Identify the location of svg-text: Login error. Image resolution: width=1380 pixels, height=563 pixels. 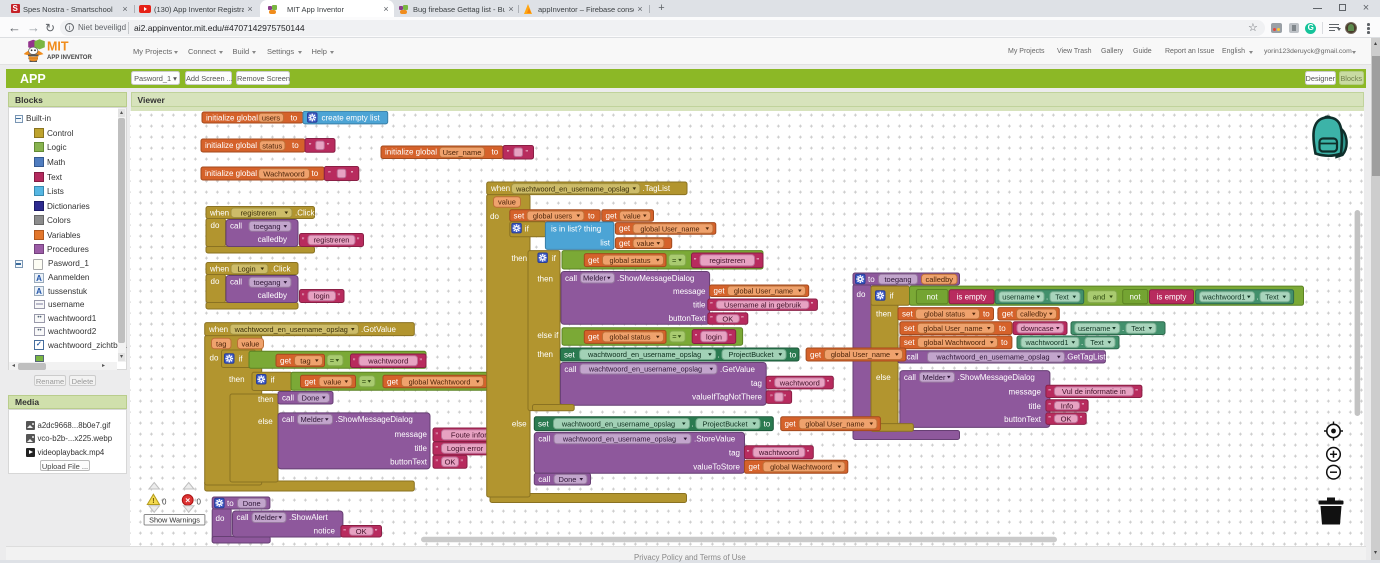
(465, 448).